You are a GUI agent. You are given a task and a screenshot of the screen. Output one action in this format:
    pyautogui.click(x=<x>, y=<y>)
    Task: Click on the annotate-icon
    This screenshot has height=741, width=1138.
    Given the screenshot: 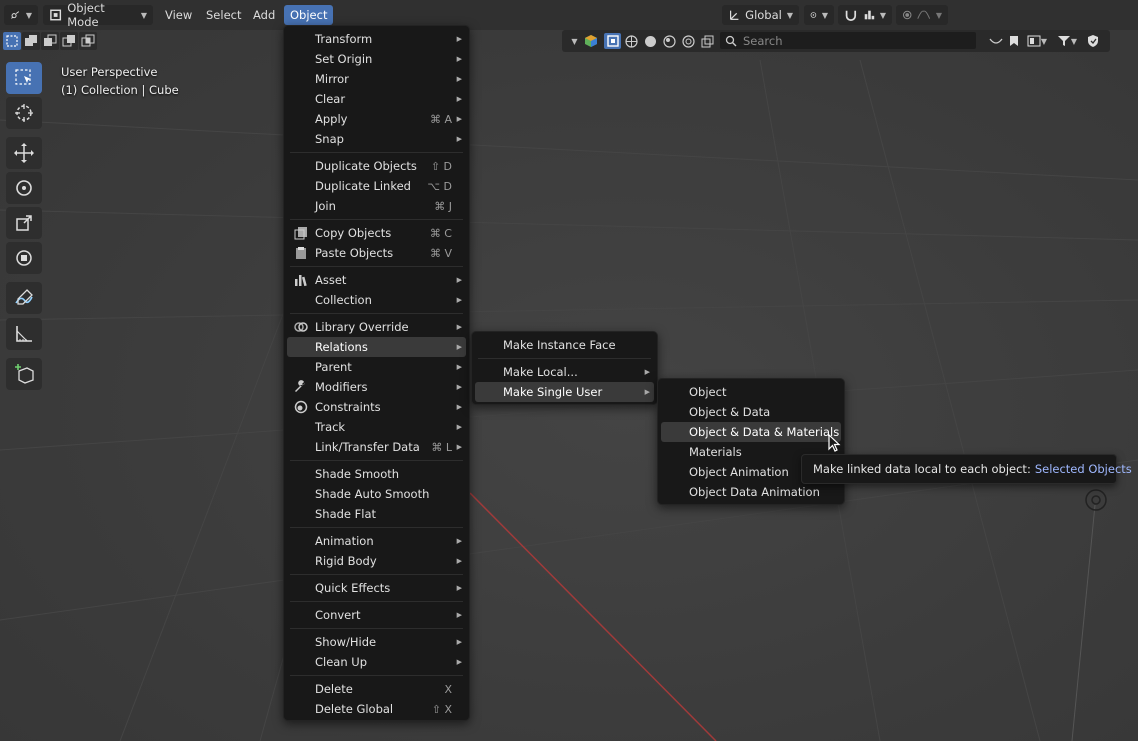 What is the action you would take?
    pyautogui.click(x=24, y=297)
    